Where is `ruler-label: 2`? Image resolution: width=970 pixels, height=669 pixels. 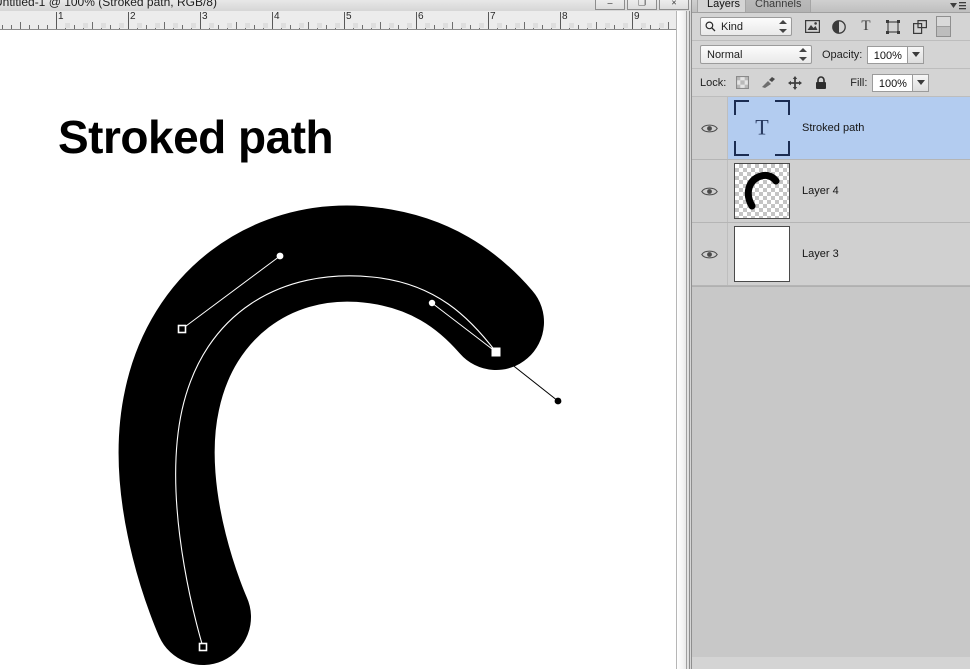 ruler-label: 2 is located at coordinates (133, 16).